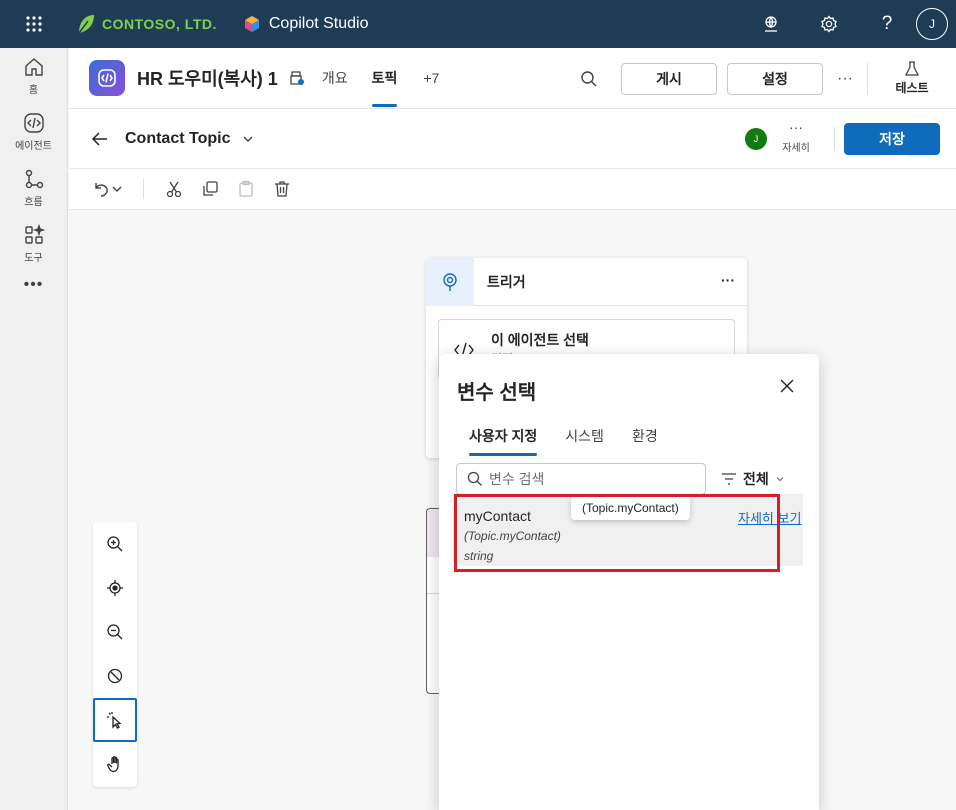  Describe the element at coordinates (115, 764) in the screenshot. I see `pan-hand-icon` at that location.